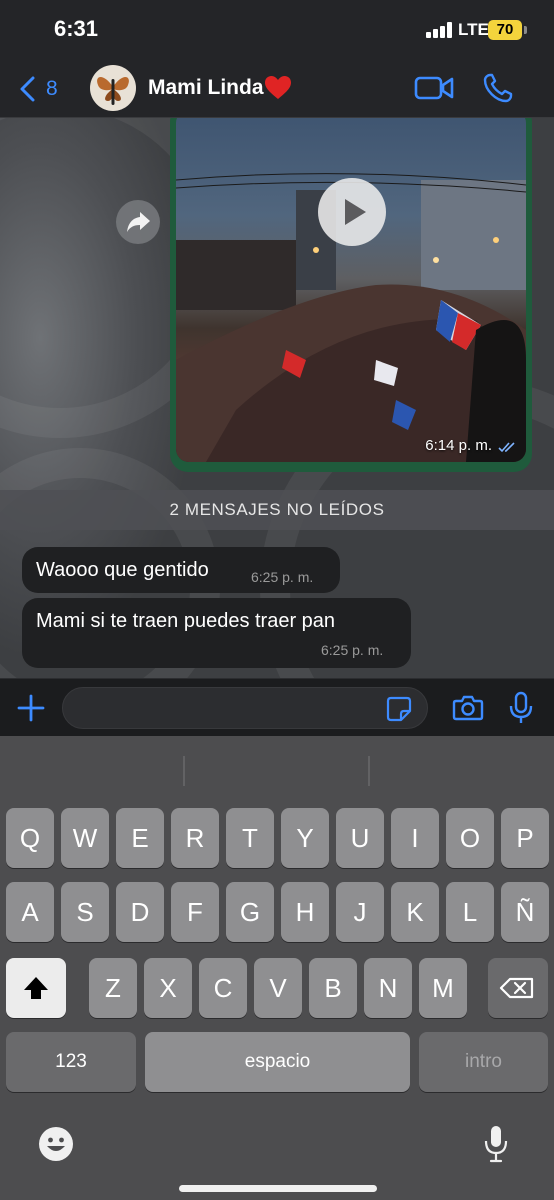 Image resolution: width=554 pixels, height=1200 pixels. I want to click on status-bar: 6:31 LTE 70, so click(277, 29).